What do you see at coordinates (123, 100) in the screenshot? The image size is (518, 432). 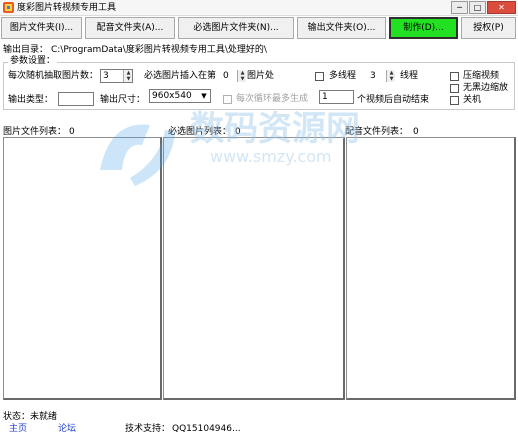 I see `output-size-label: 输出尺寸：` at bounding box center [123, 100].